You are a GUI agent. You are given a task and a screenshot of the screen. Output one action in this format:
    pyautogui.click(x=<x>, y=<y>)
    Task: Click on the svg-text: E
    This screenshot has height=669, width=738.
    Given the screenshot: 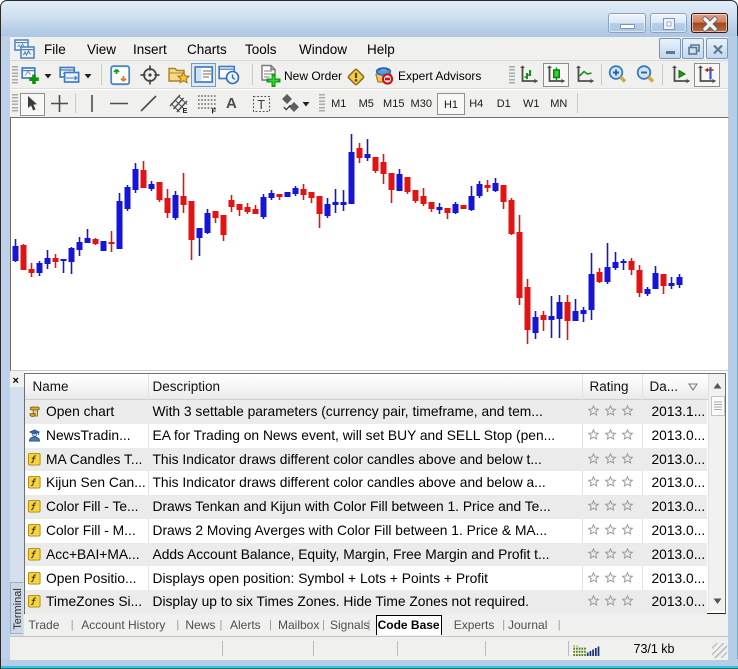 What is the action you would take?
    pyautogui.click(x=185, y=110)
    